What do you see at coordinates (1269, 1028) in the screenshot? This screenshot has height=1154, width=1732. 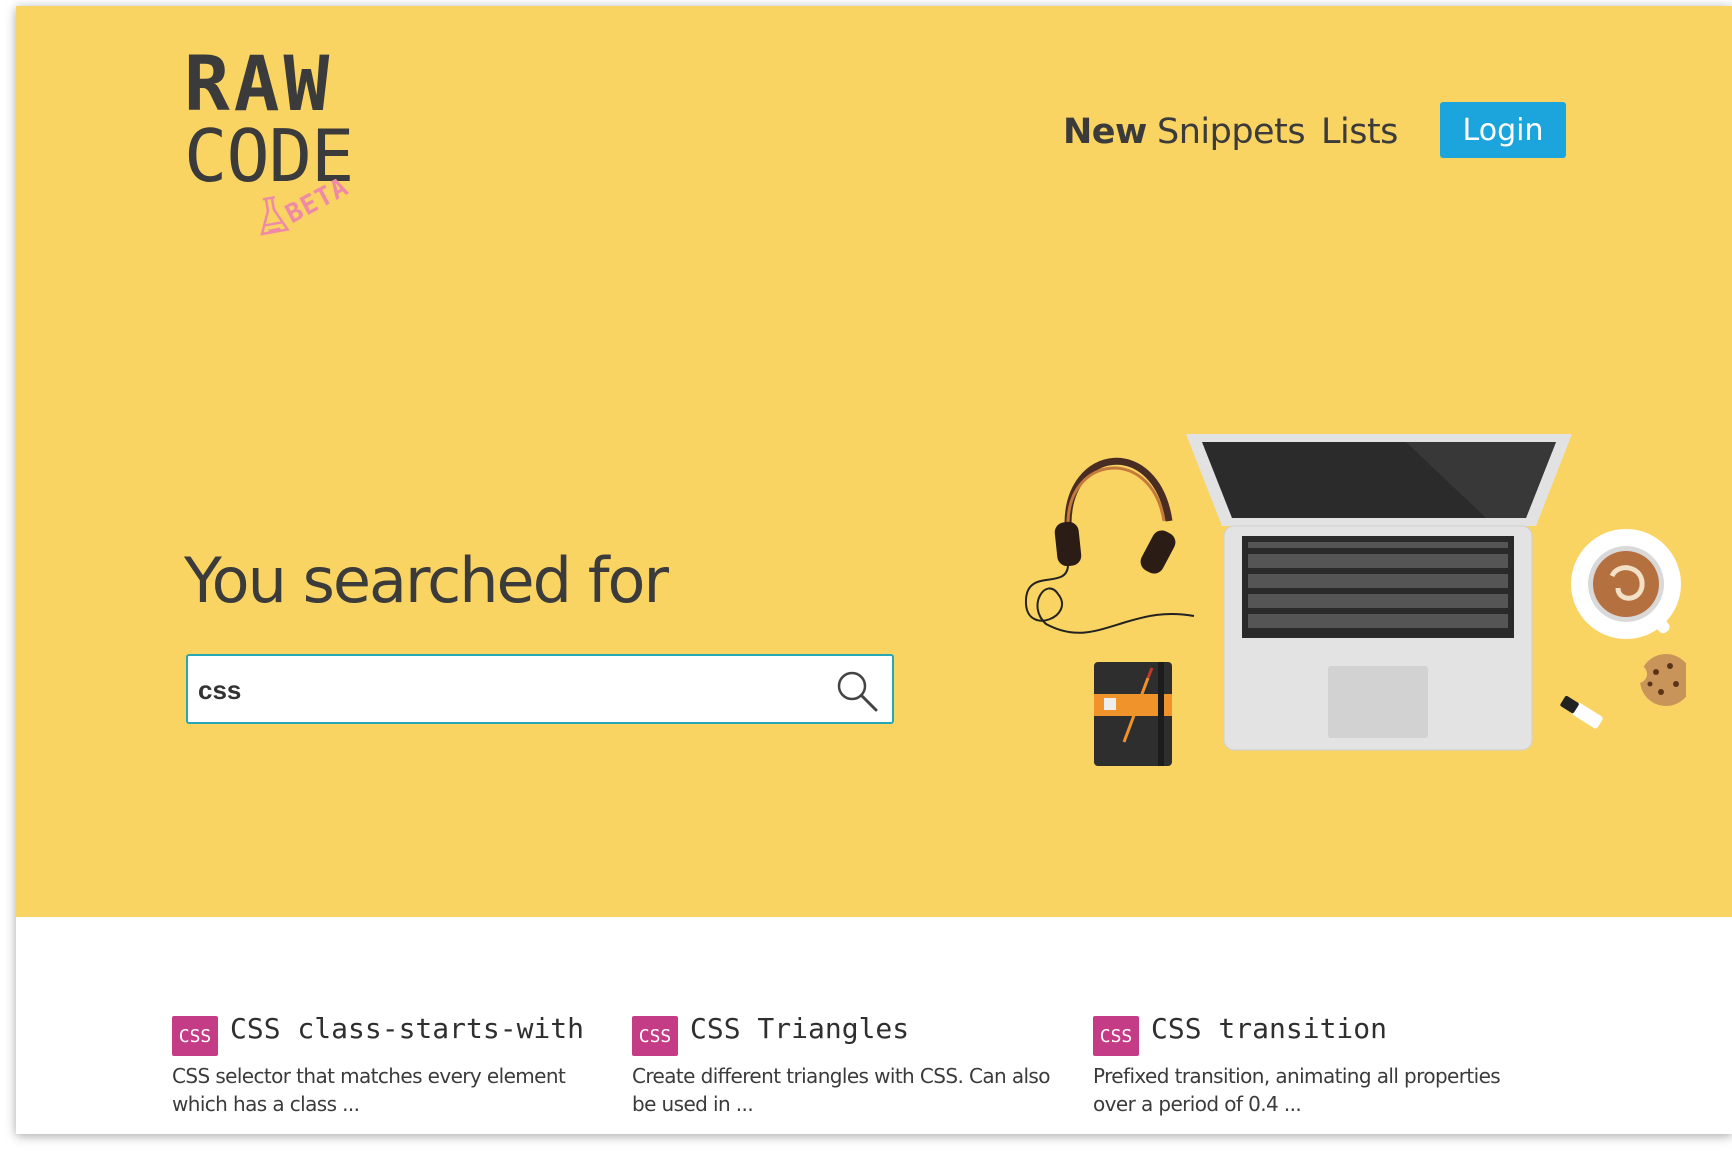 I see `result-title: CSS transition` at bounding box center [1269, 1028].